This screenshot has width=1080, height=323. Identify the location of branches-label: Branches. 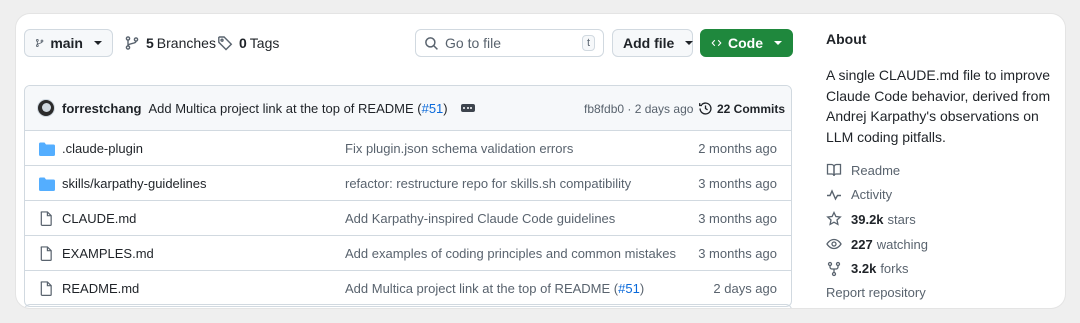
(186, 43).